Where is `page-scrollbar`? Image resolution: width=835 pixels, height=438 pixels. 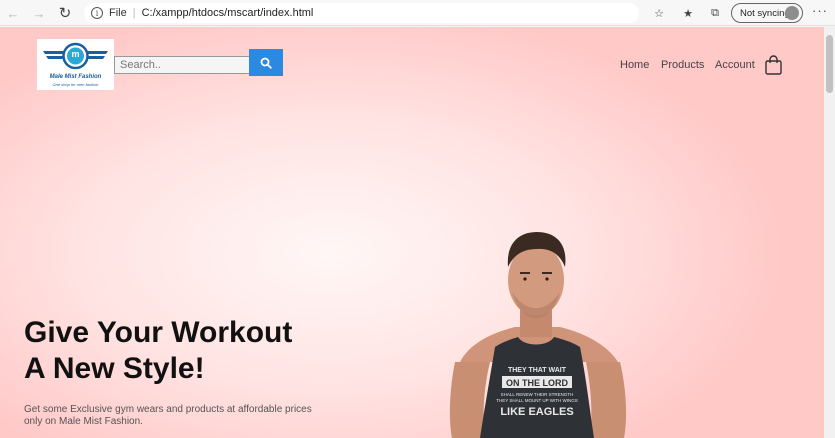
page-scrollbar is located at coordinates (829, 232).